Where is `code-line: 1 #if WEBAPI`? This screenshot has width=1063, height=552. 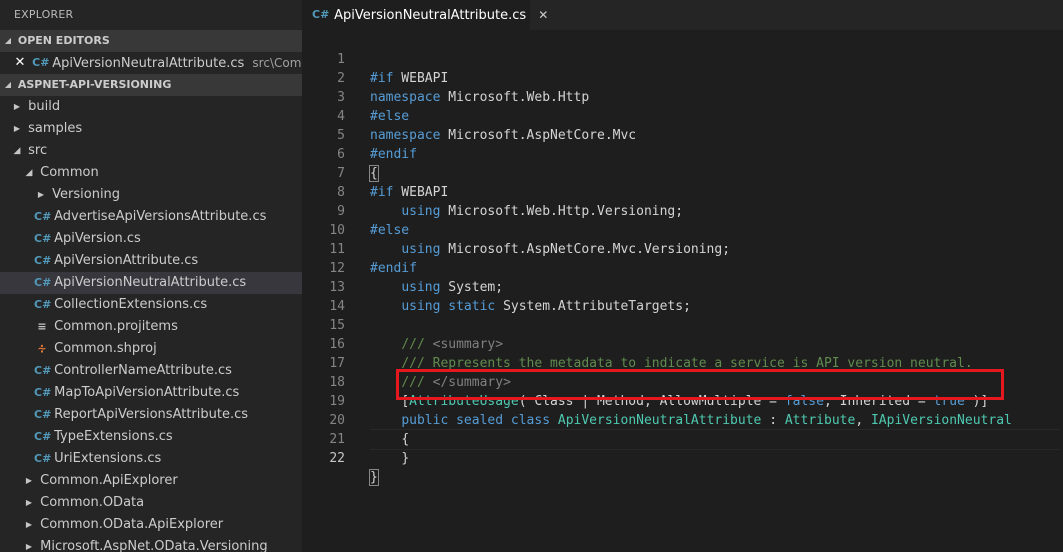
code-line: 1 #if WEBAPI is located at coordinates (682, 58).